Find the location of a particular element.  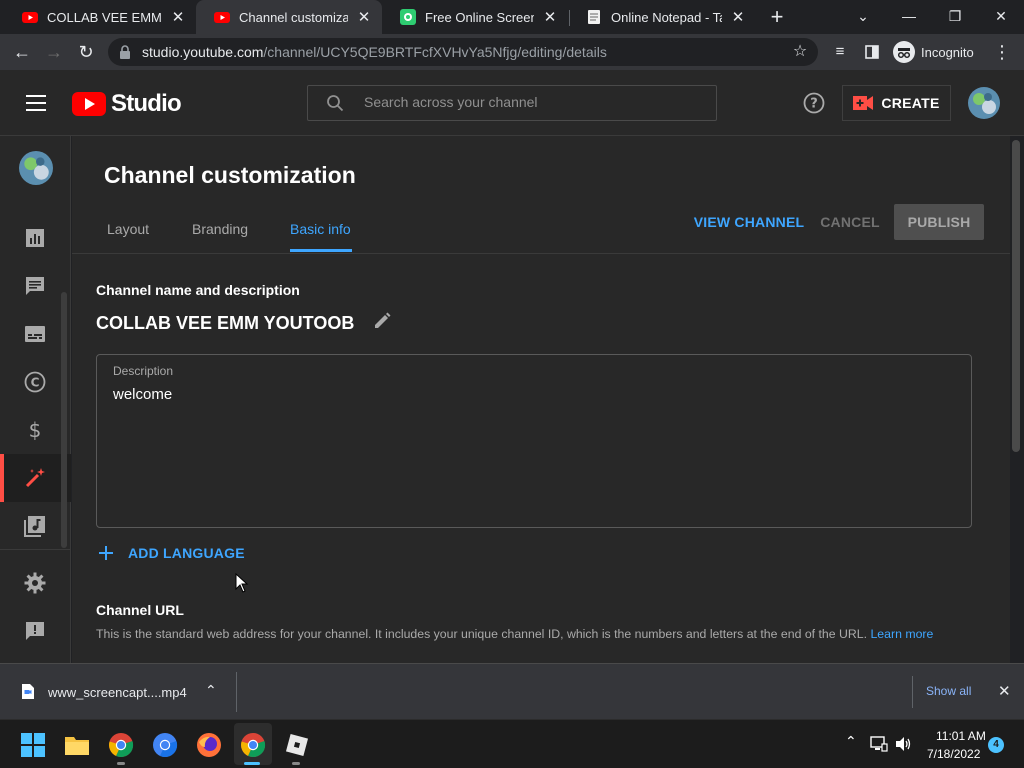

active-tab-underline is located at coordinates (321, 250).